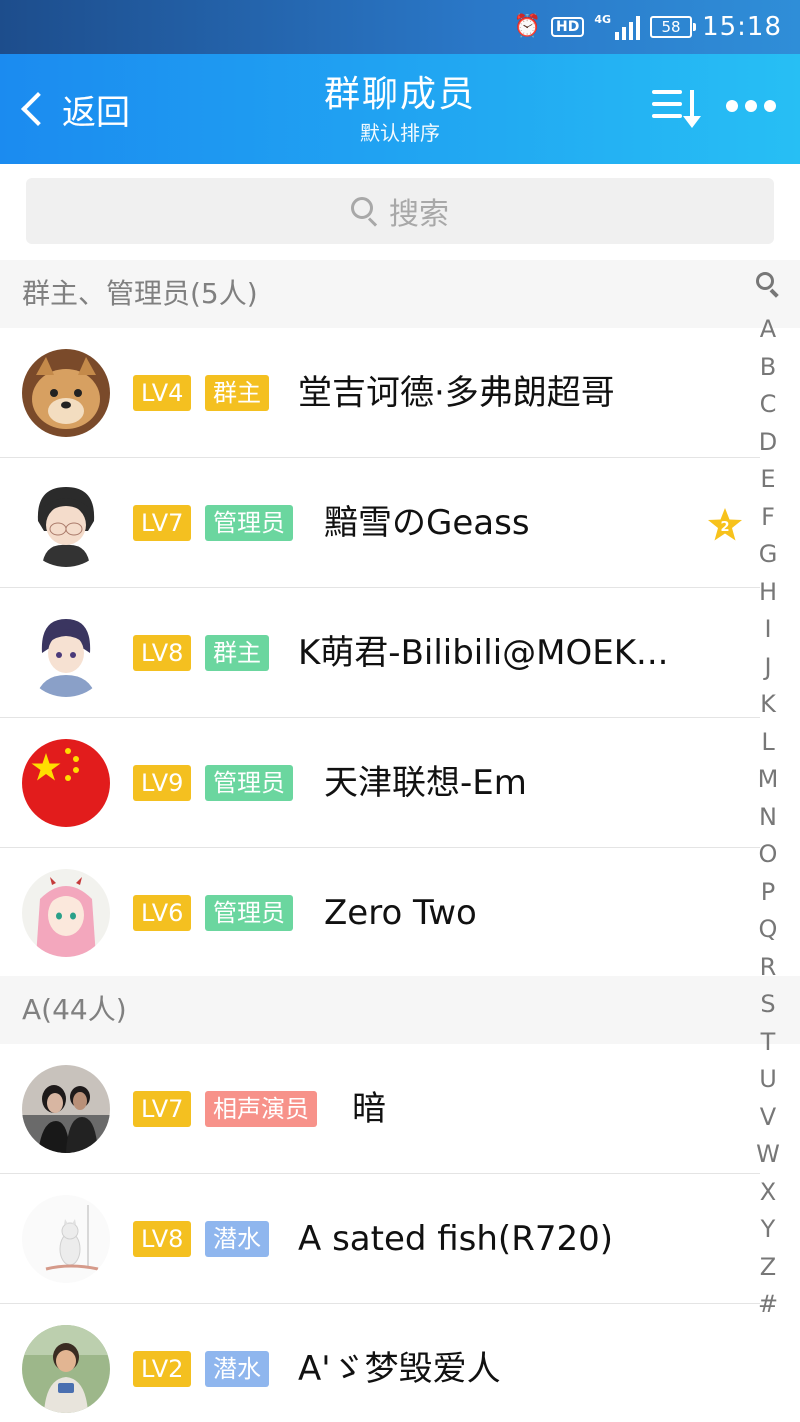  What do you see at coordinates (419, 214) in the screenshot?
I see `search-placeholder: 搜索` at bounding box center [419, 214].